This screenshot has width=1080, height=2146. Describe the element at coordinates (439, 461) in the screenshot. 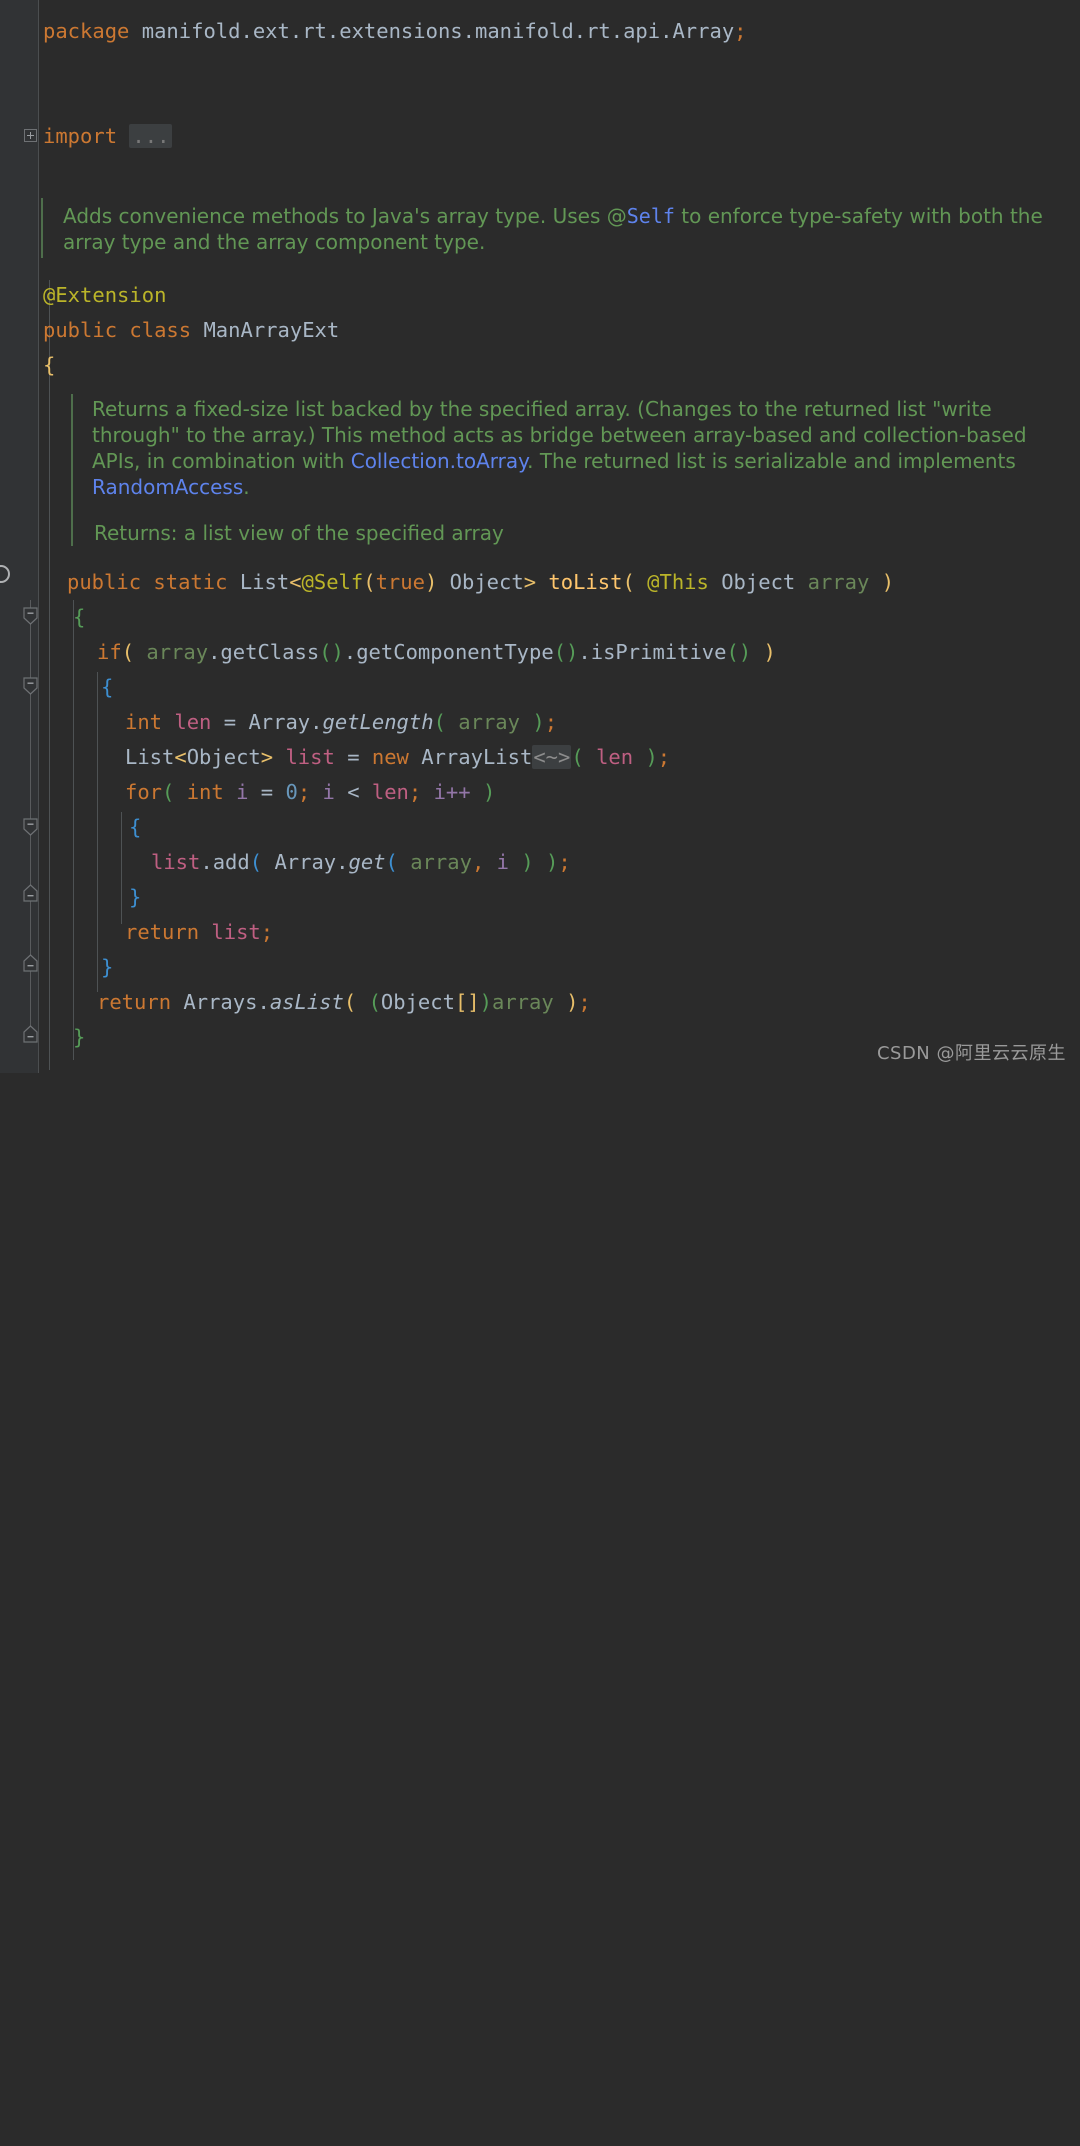

I see `method-doc-ref-collection: Collection.toArray` at that location.